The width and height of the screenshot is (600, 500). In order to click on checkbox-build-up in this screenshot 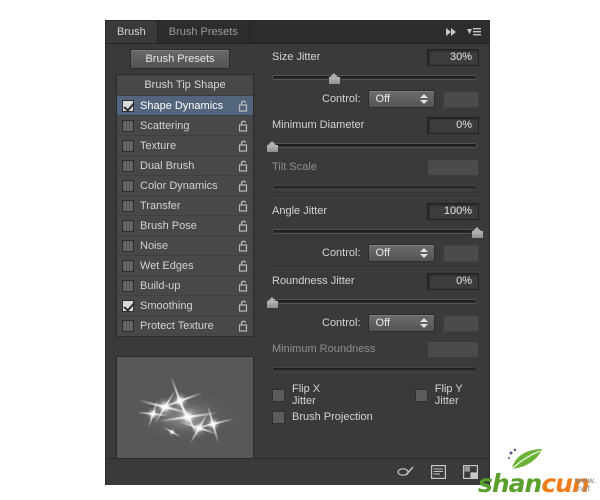, I will do `click(128, 285)`.